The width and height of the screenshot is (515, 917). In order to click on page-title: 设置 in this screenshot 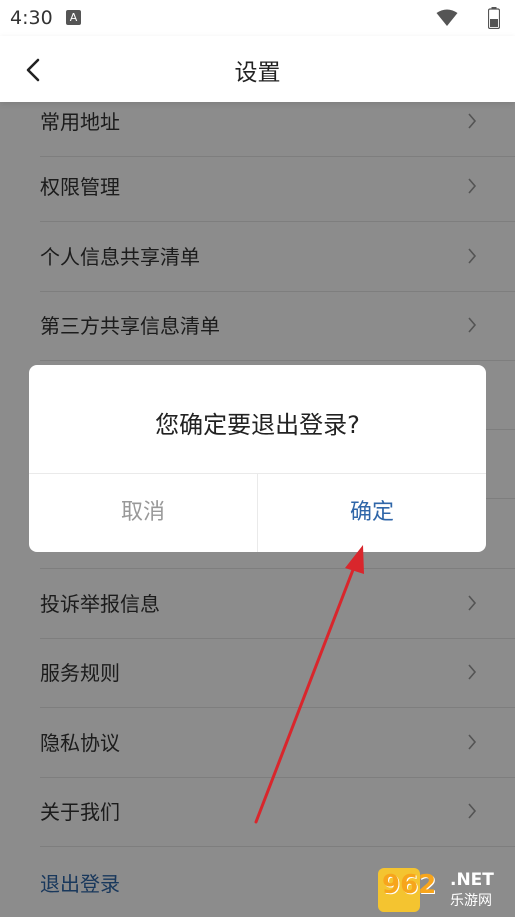, I will do `click(257, 73)`.